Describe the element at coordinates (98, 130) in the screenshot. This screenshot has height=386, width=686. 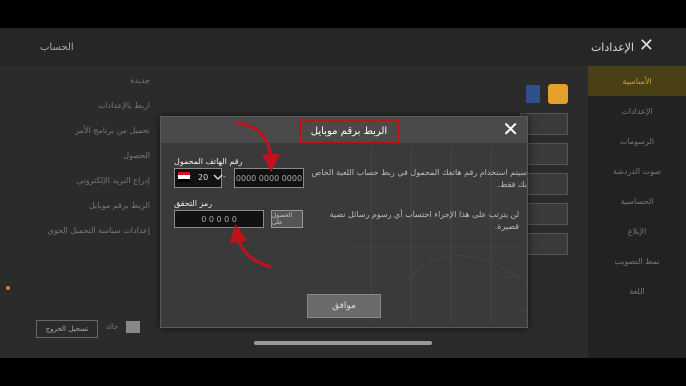
I see `list-item: تحميل من برنامج الأمر` at that location.